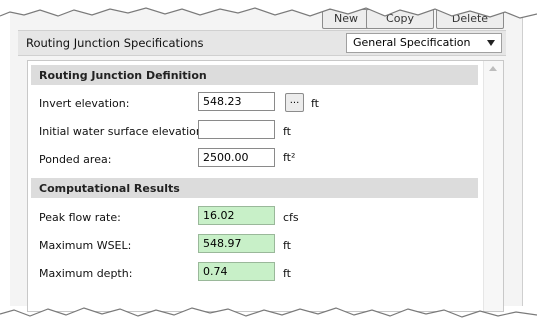 This screenshot has height=328, width=537. I want to click on results-section-header: Computational Results, so click(254, 188).